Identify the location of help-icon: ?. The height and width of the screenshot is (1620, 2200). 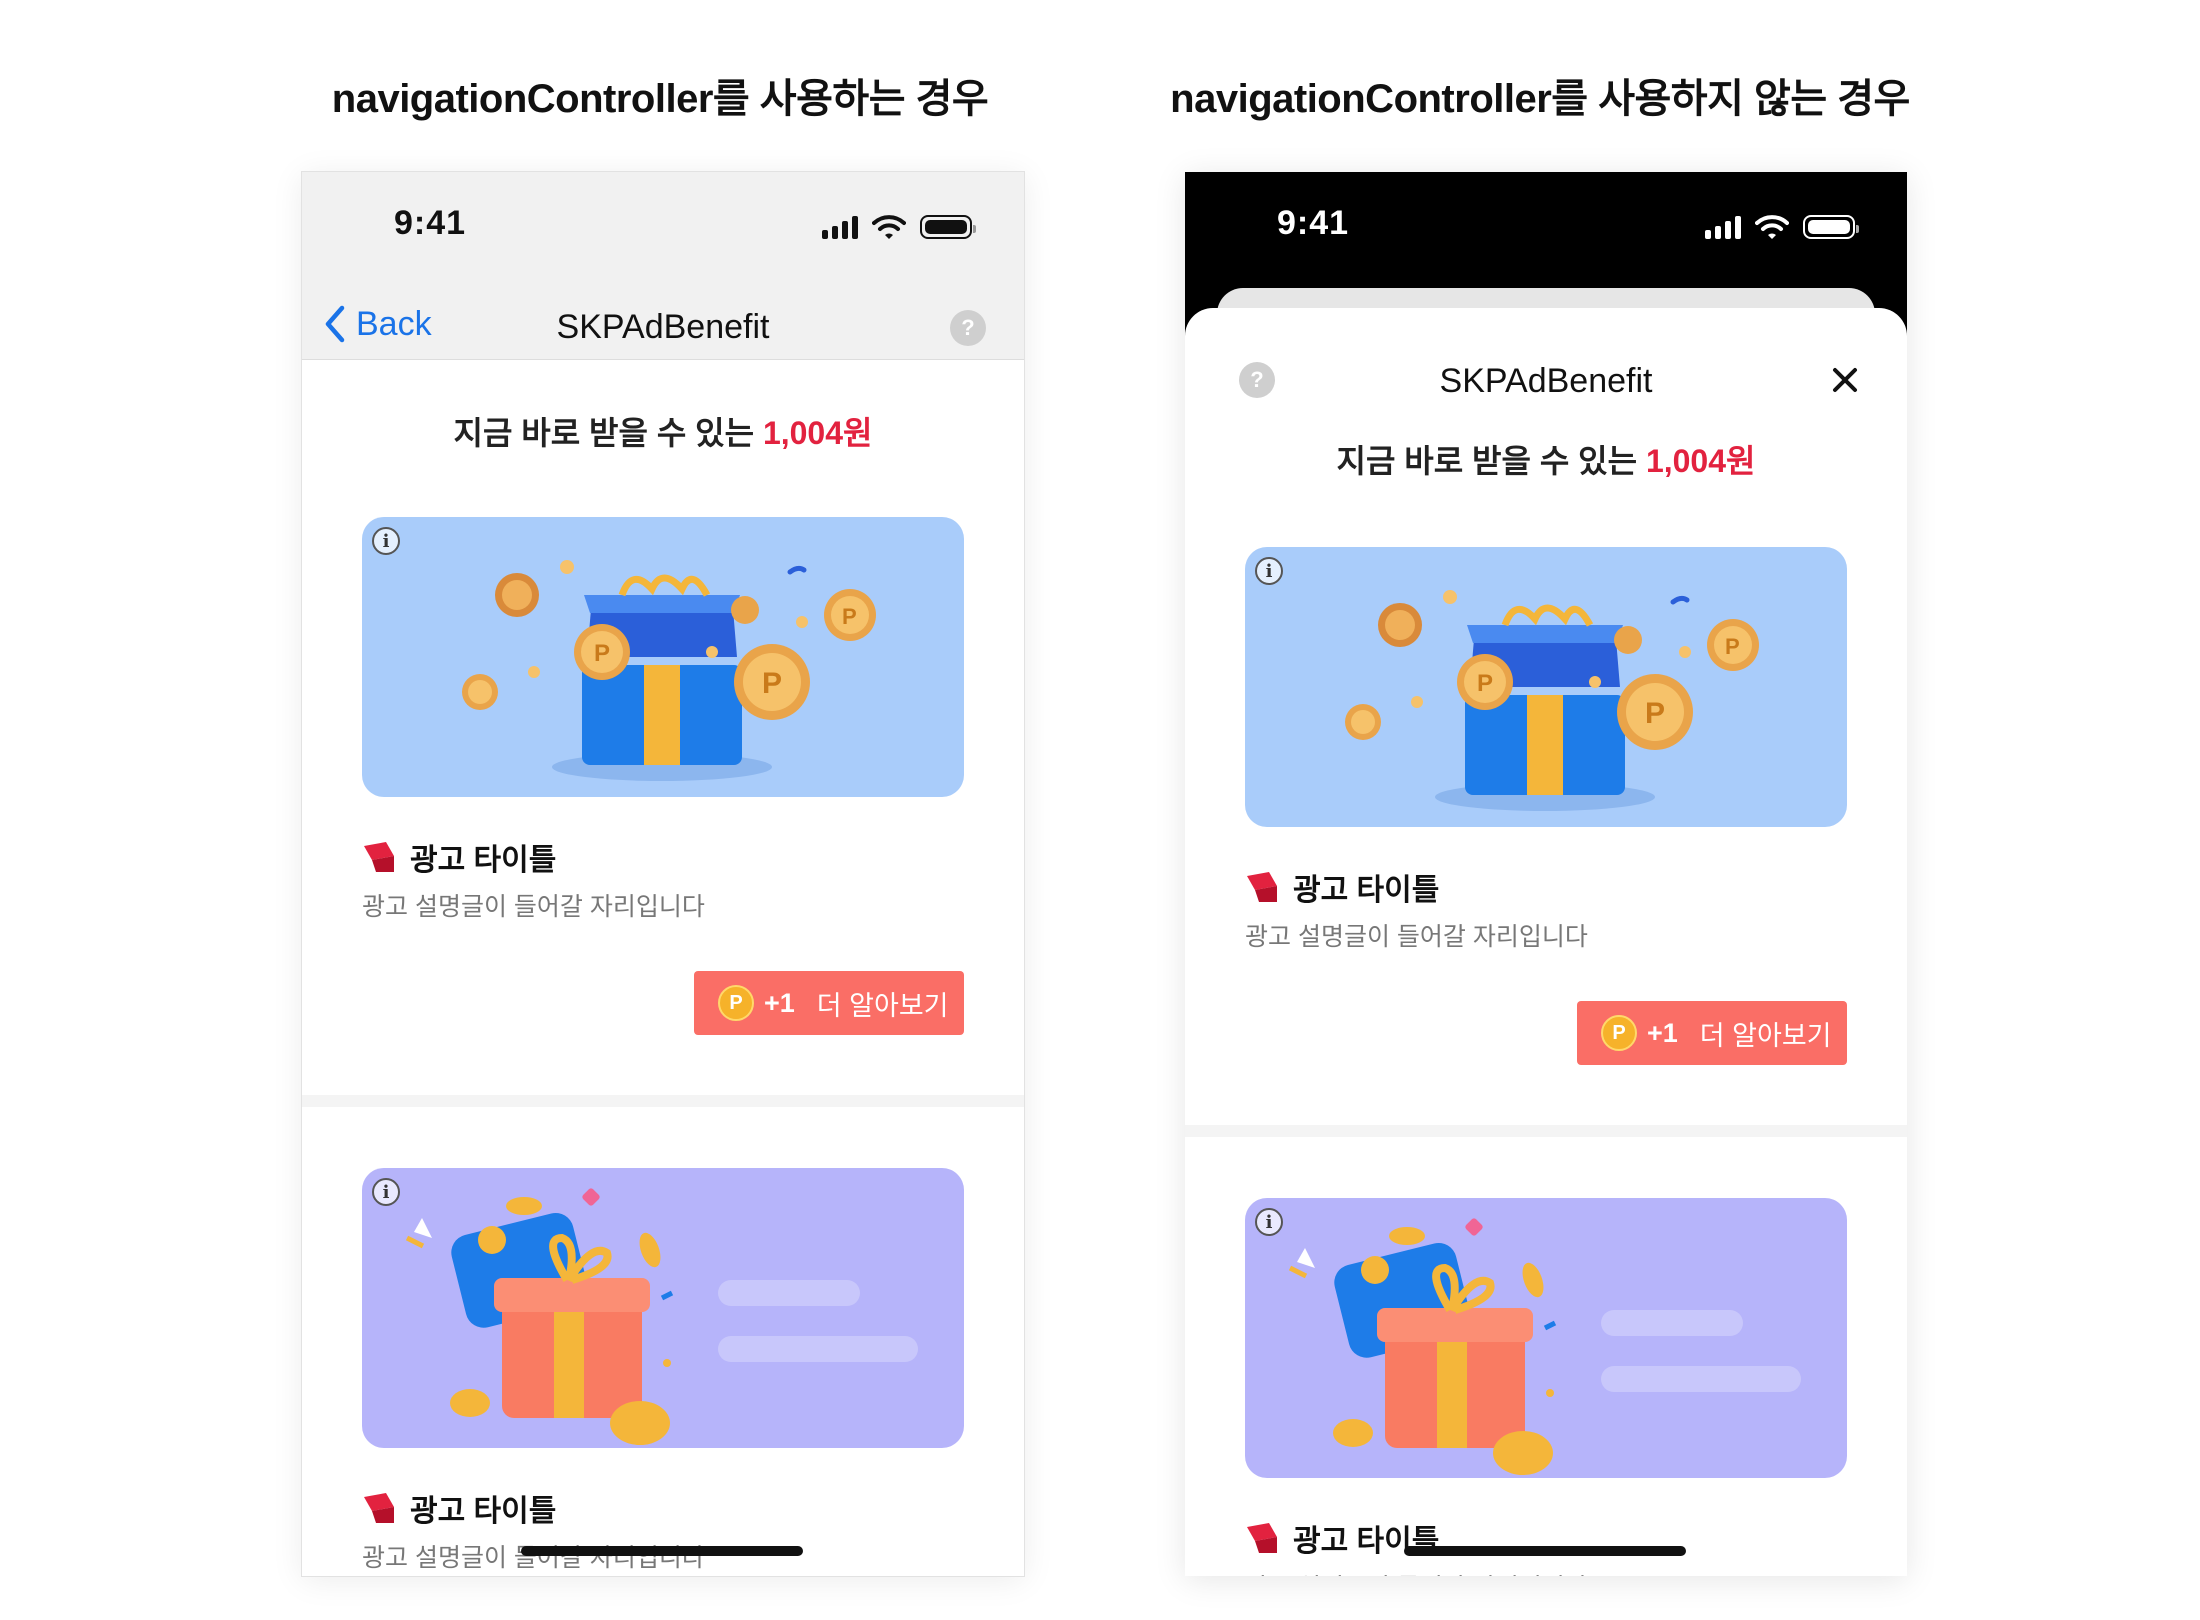
(968, 328).